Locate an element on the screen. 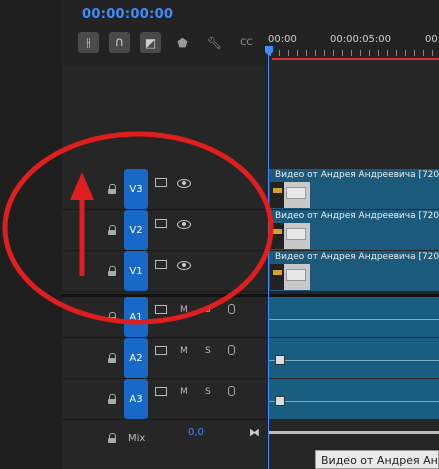 This screenshot has width=439, height=469. track-header-v3 is located at coordinates (165, 189).